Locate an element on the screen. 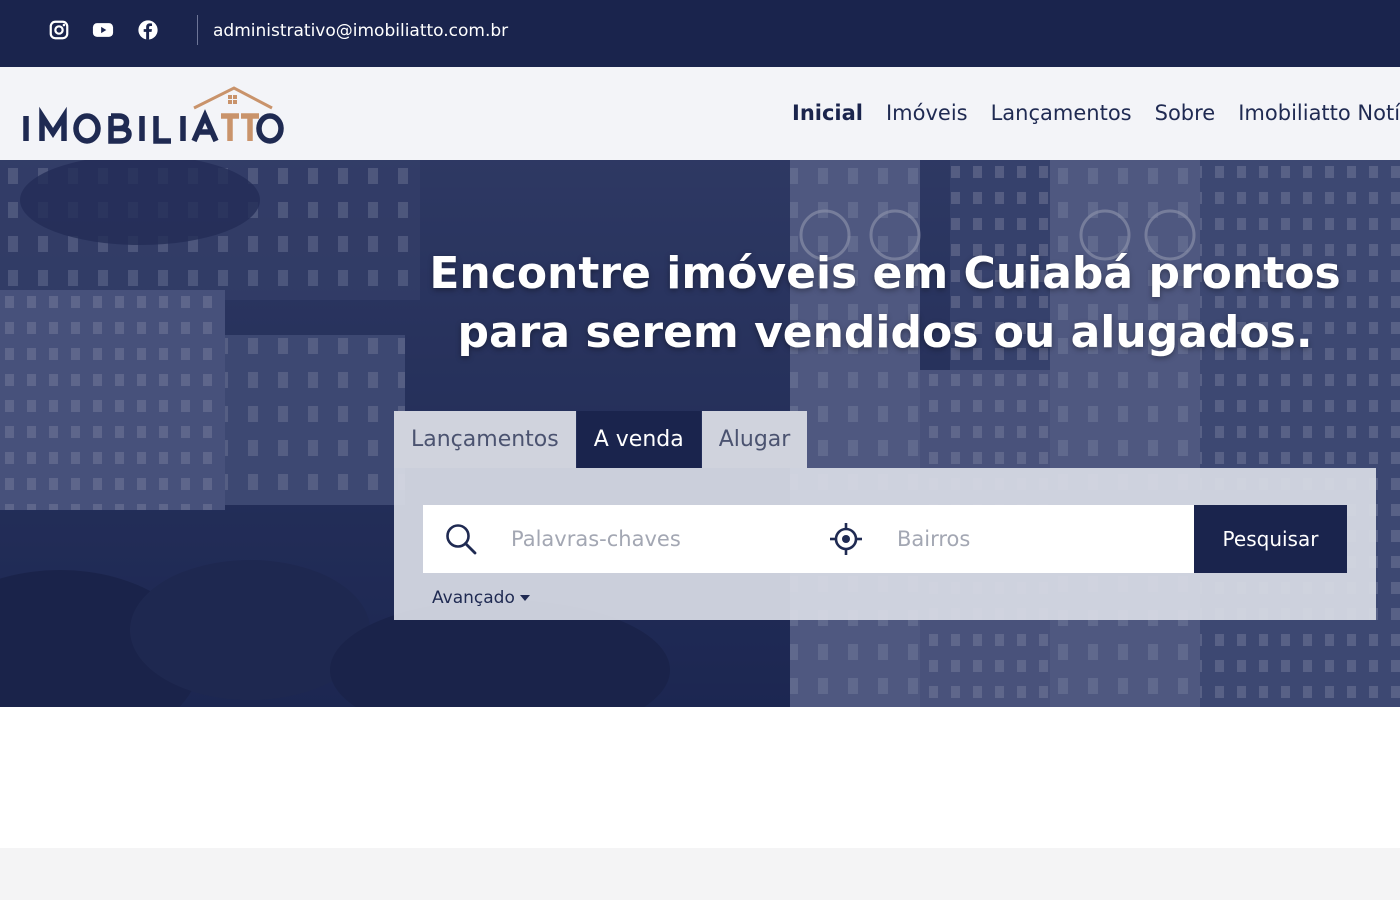 This screenshot has width=1400, height=900. facebook-icon is located at coordinates (148, 30).